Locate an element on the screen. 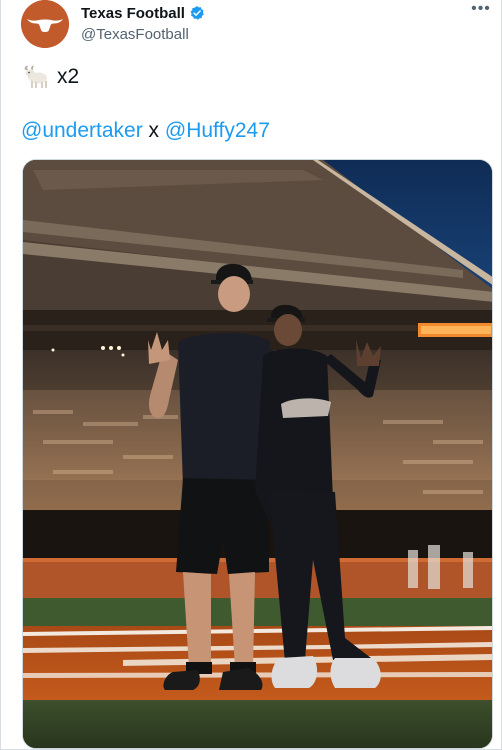 Image resolution: width=502 pixels, height=750 pixels. display-name: Texas Football is located at coordinates (133, 13).